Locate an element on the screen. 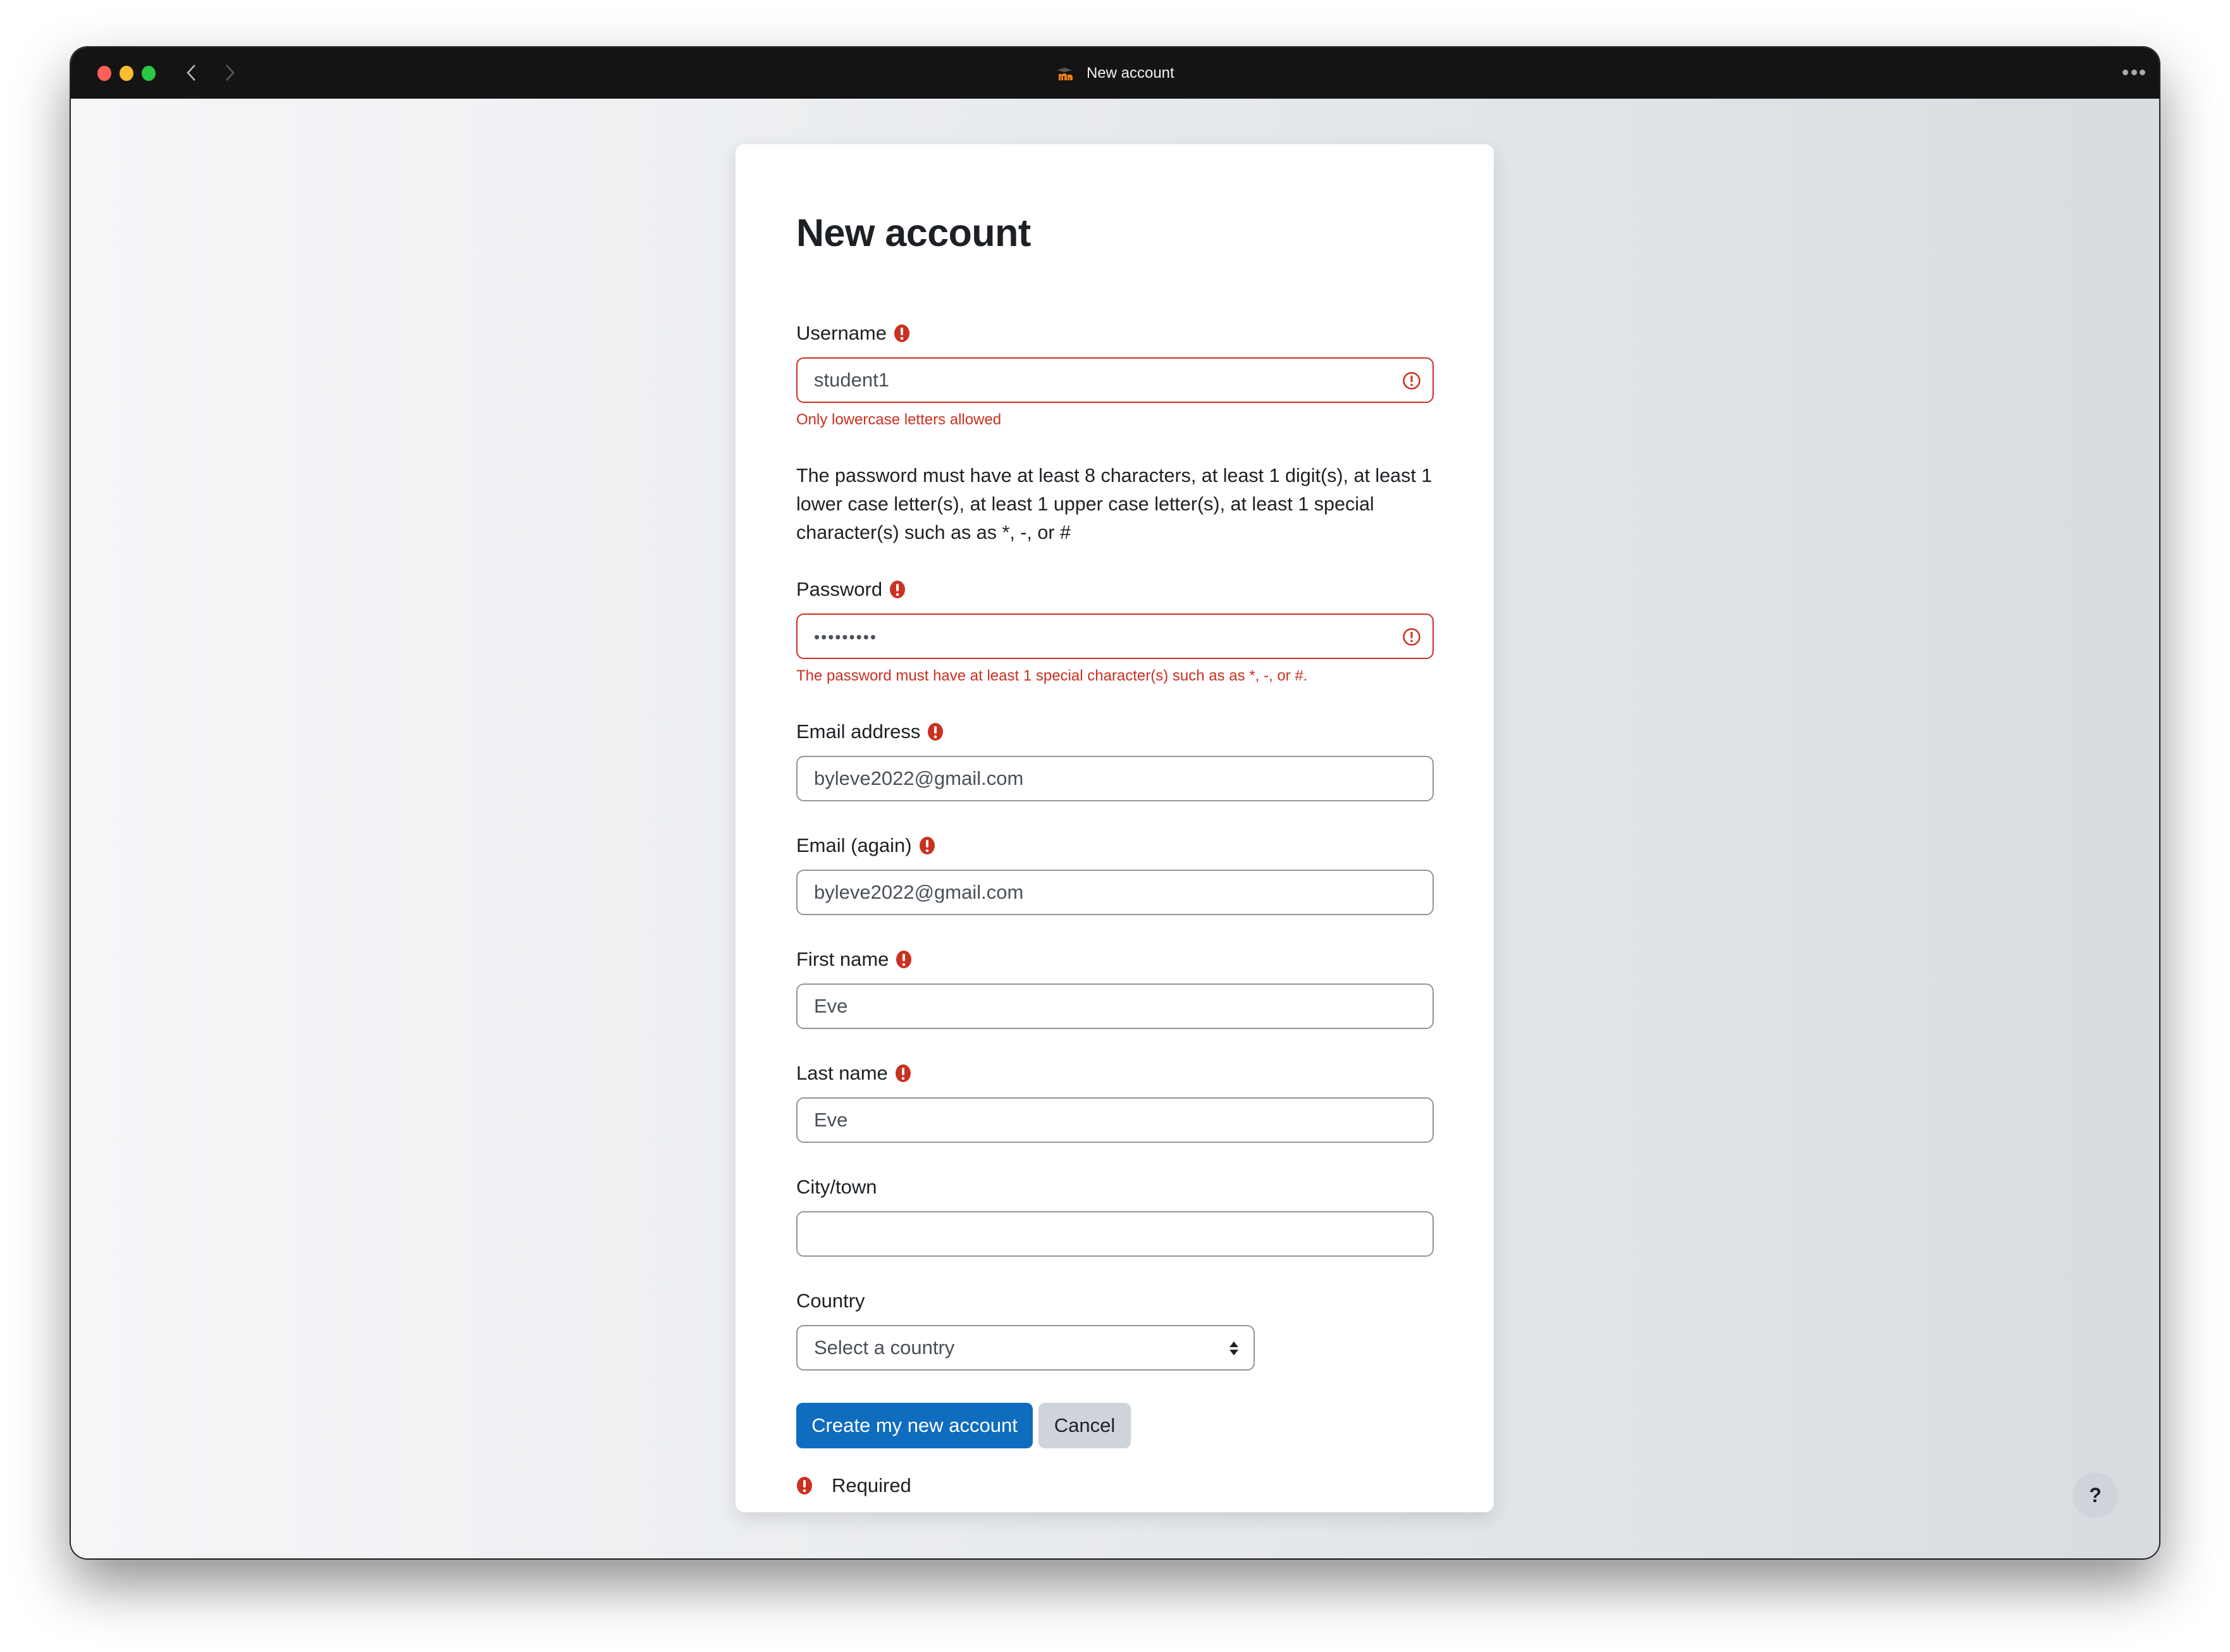  first-name-value: Eve is located at coordinates (831, 1006).